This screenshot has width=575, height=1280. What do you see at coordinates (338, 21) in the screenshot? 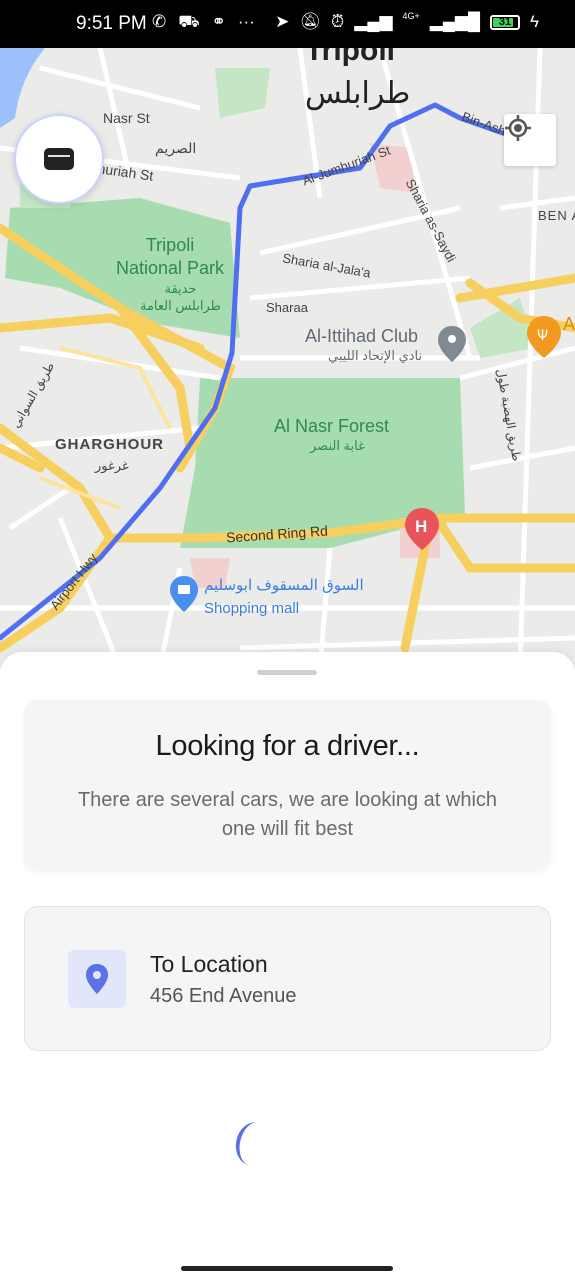
I see `alarm-icon: ⏰︎` at bounding box center [338, 21].